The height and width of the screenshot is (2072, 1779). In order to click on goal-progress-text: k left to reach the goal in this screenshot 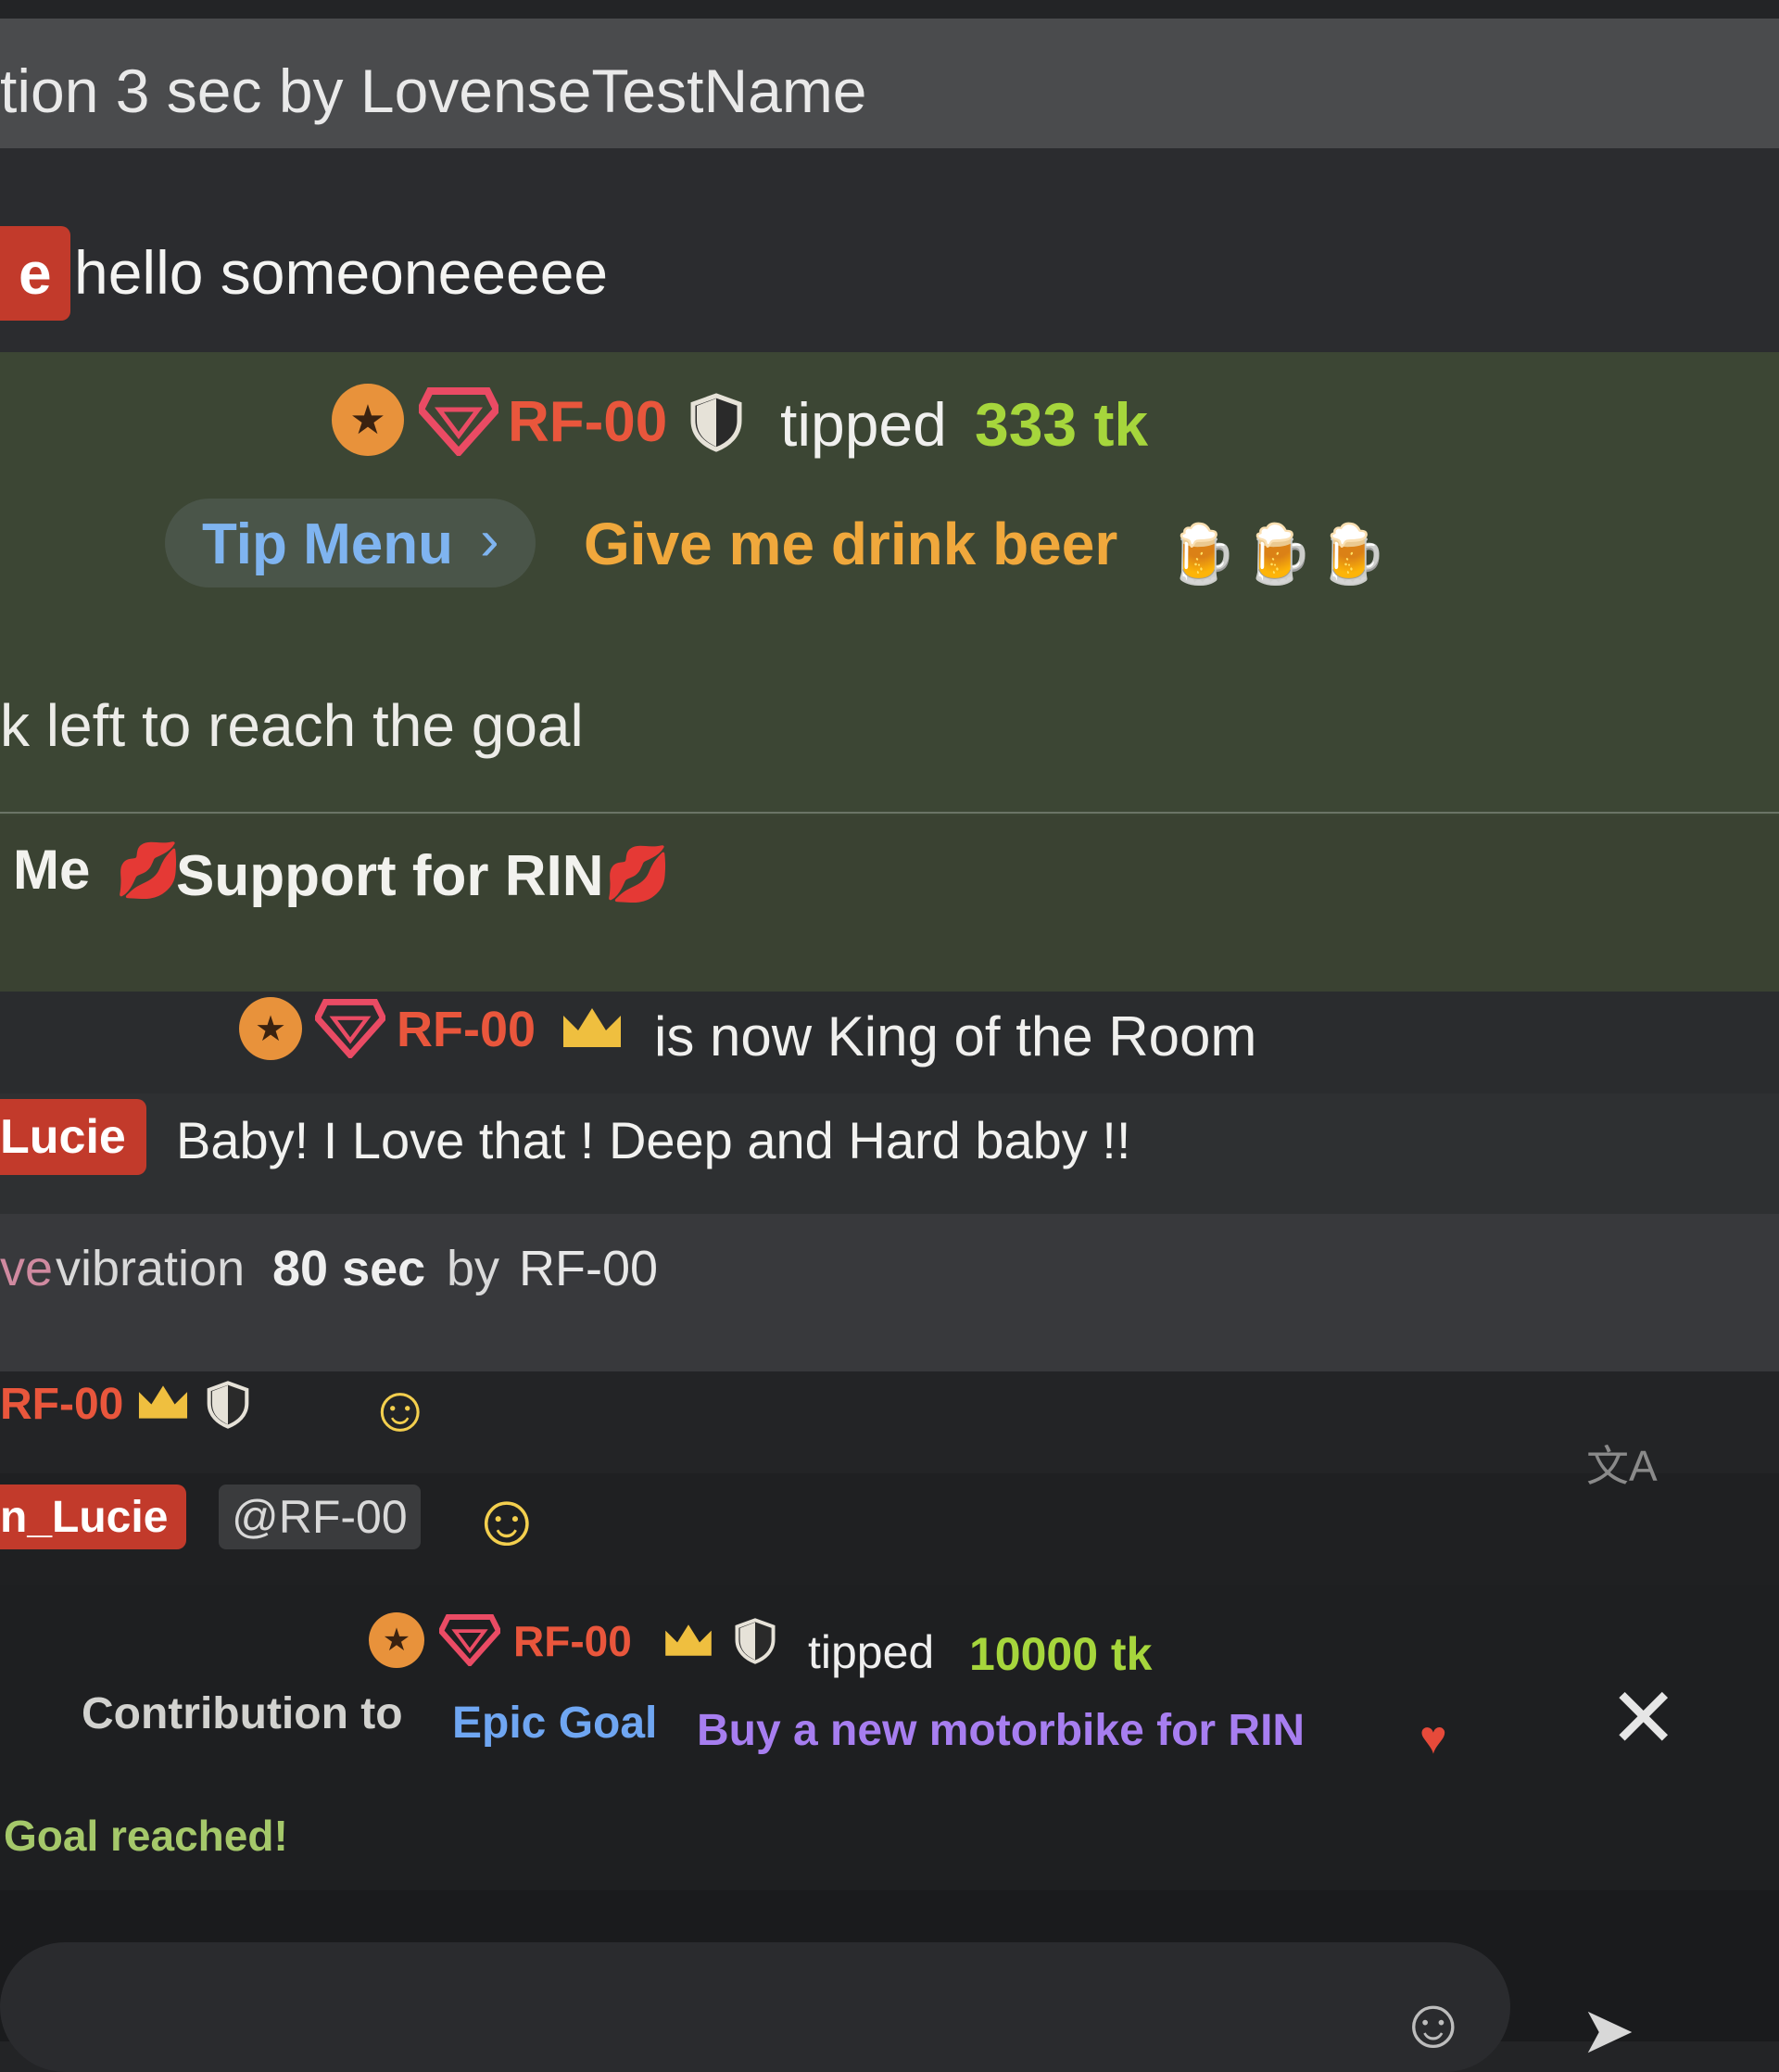, I will do `click(292, 725)`.